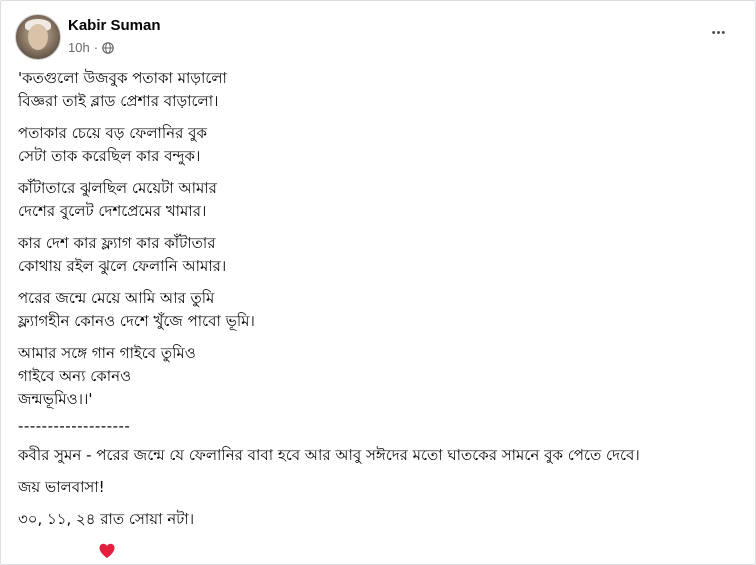 The width and height of the screenshot is (756, 565). I want to click on poem-line: জন্মভূমিও।।', so click(55, 399).